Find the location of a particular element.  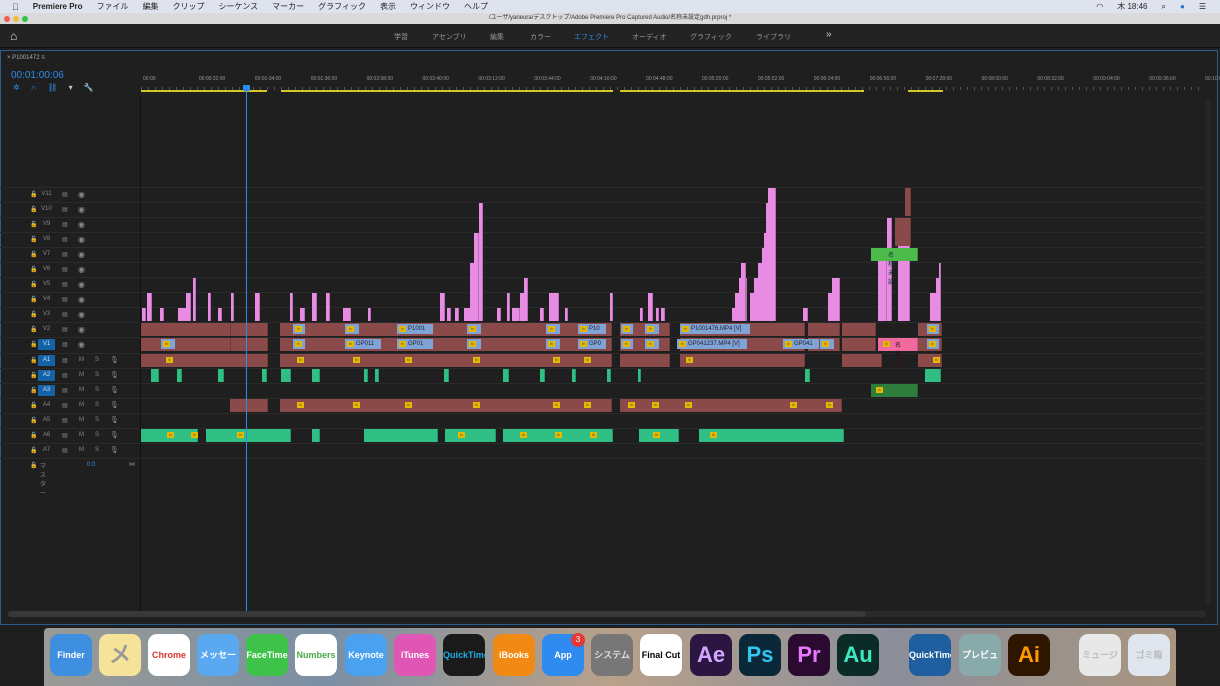

wifi-icon: ◠ is located at coordinates (1099, 6).